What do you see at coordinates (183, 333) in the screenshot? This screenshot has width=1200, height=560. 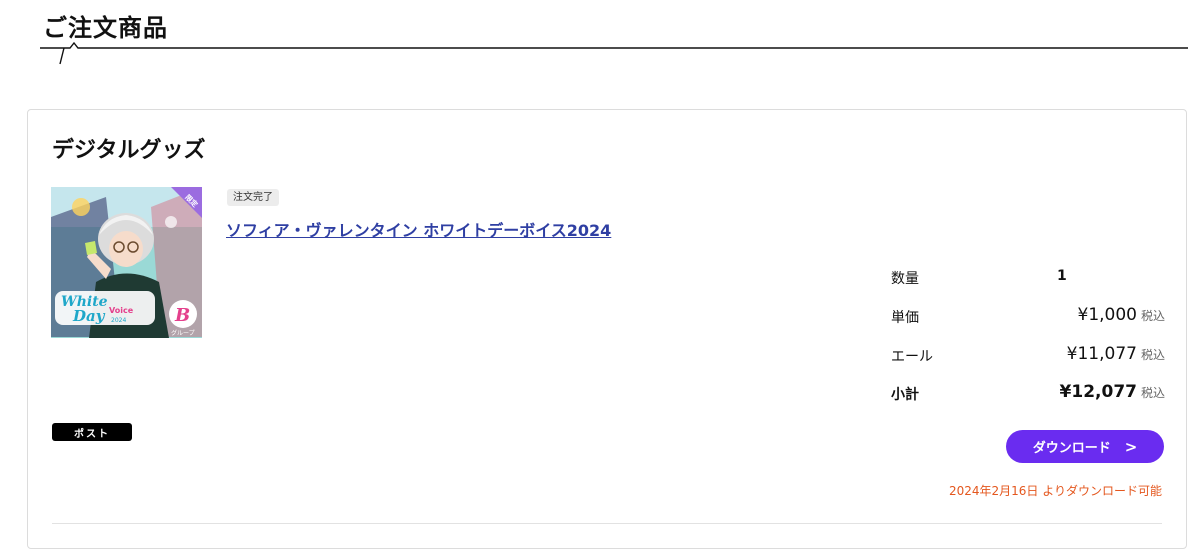 I see `group-label: グループ` at bounding box center [183, 333].